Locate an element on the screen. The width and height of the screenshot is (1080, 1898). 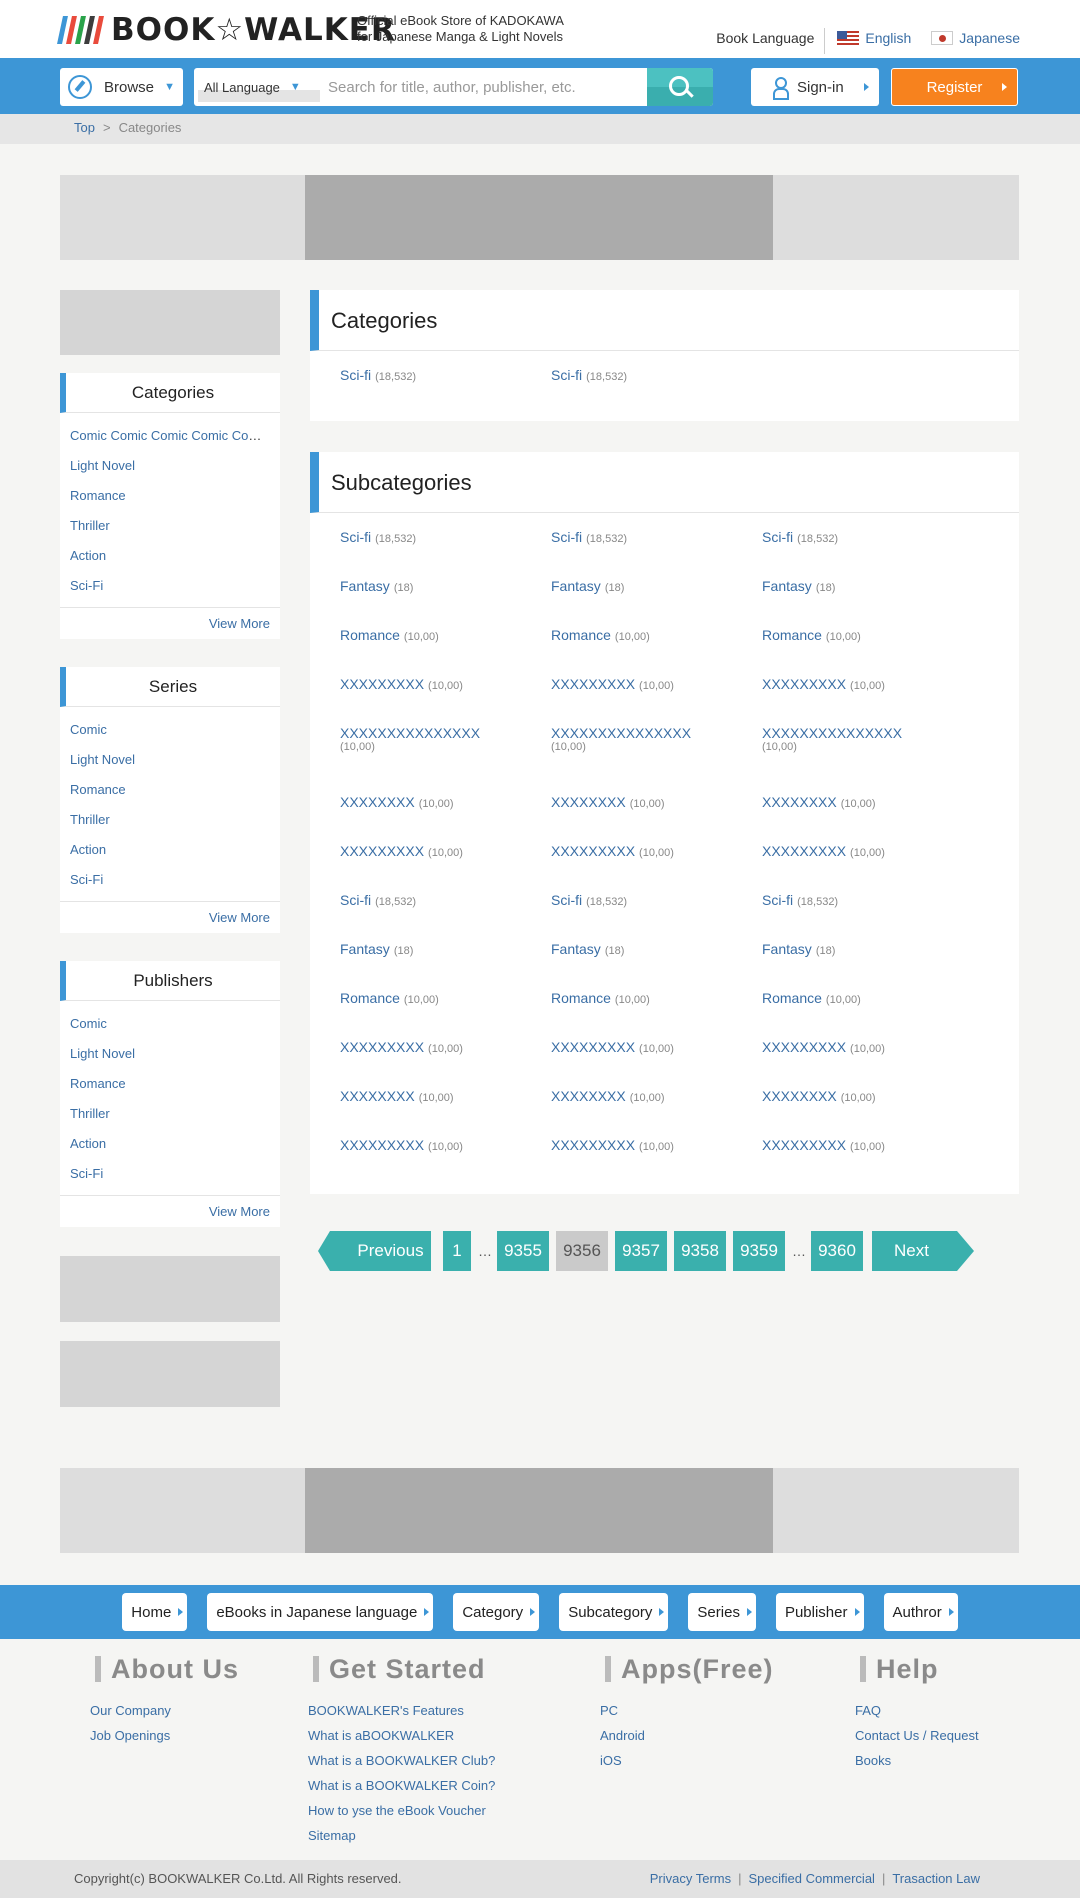
next-page-button: Next is located at coordinates (923, 1251).